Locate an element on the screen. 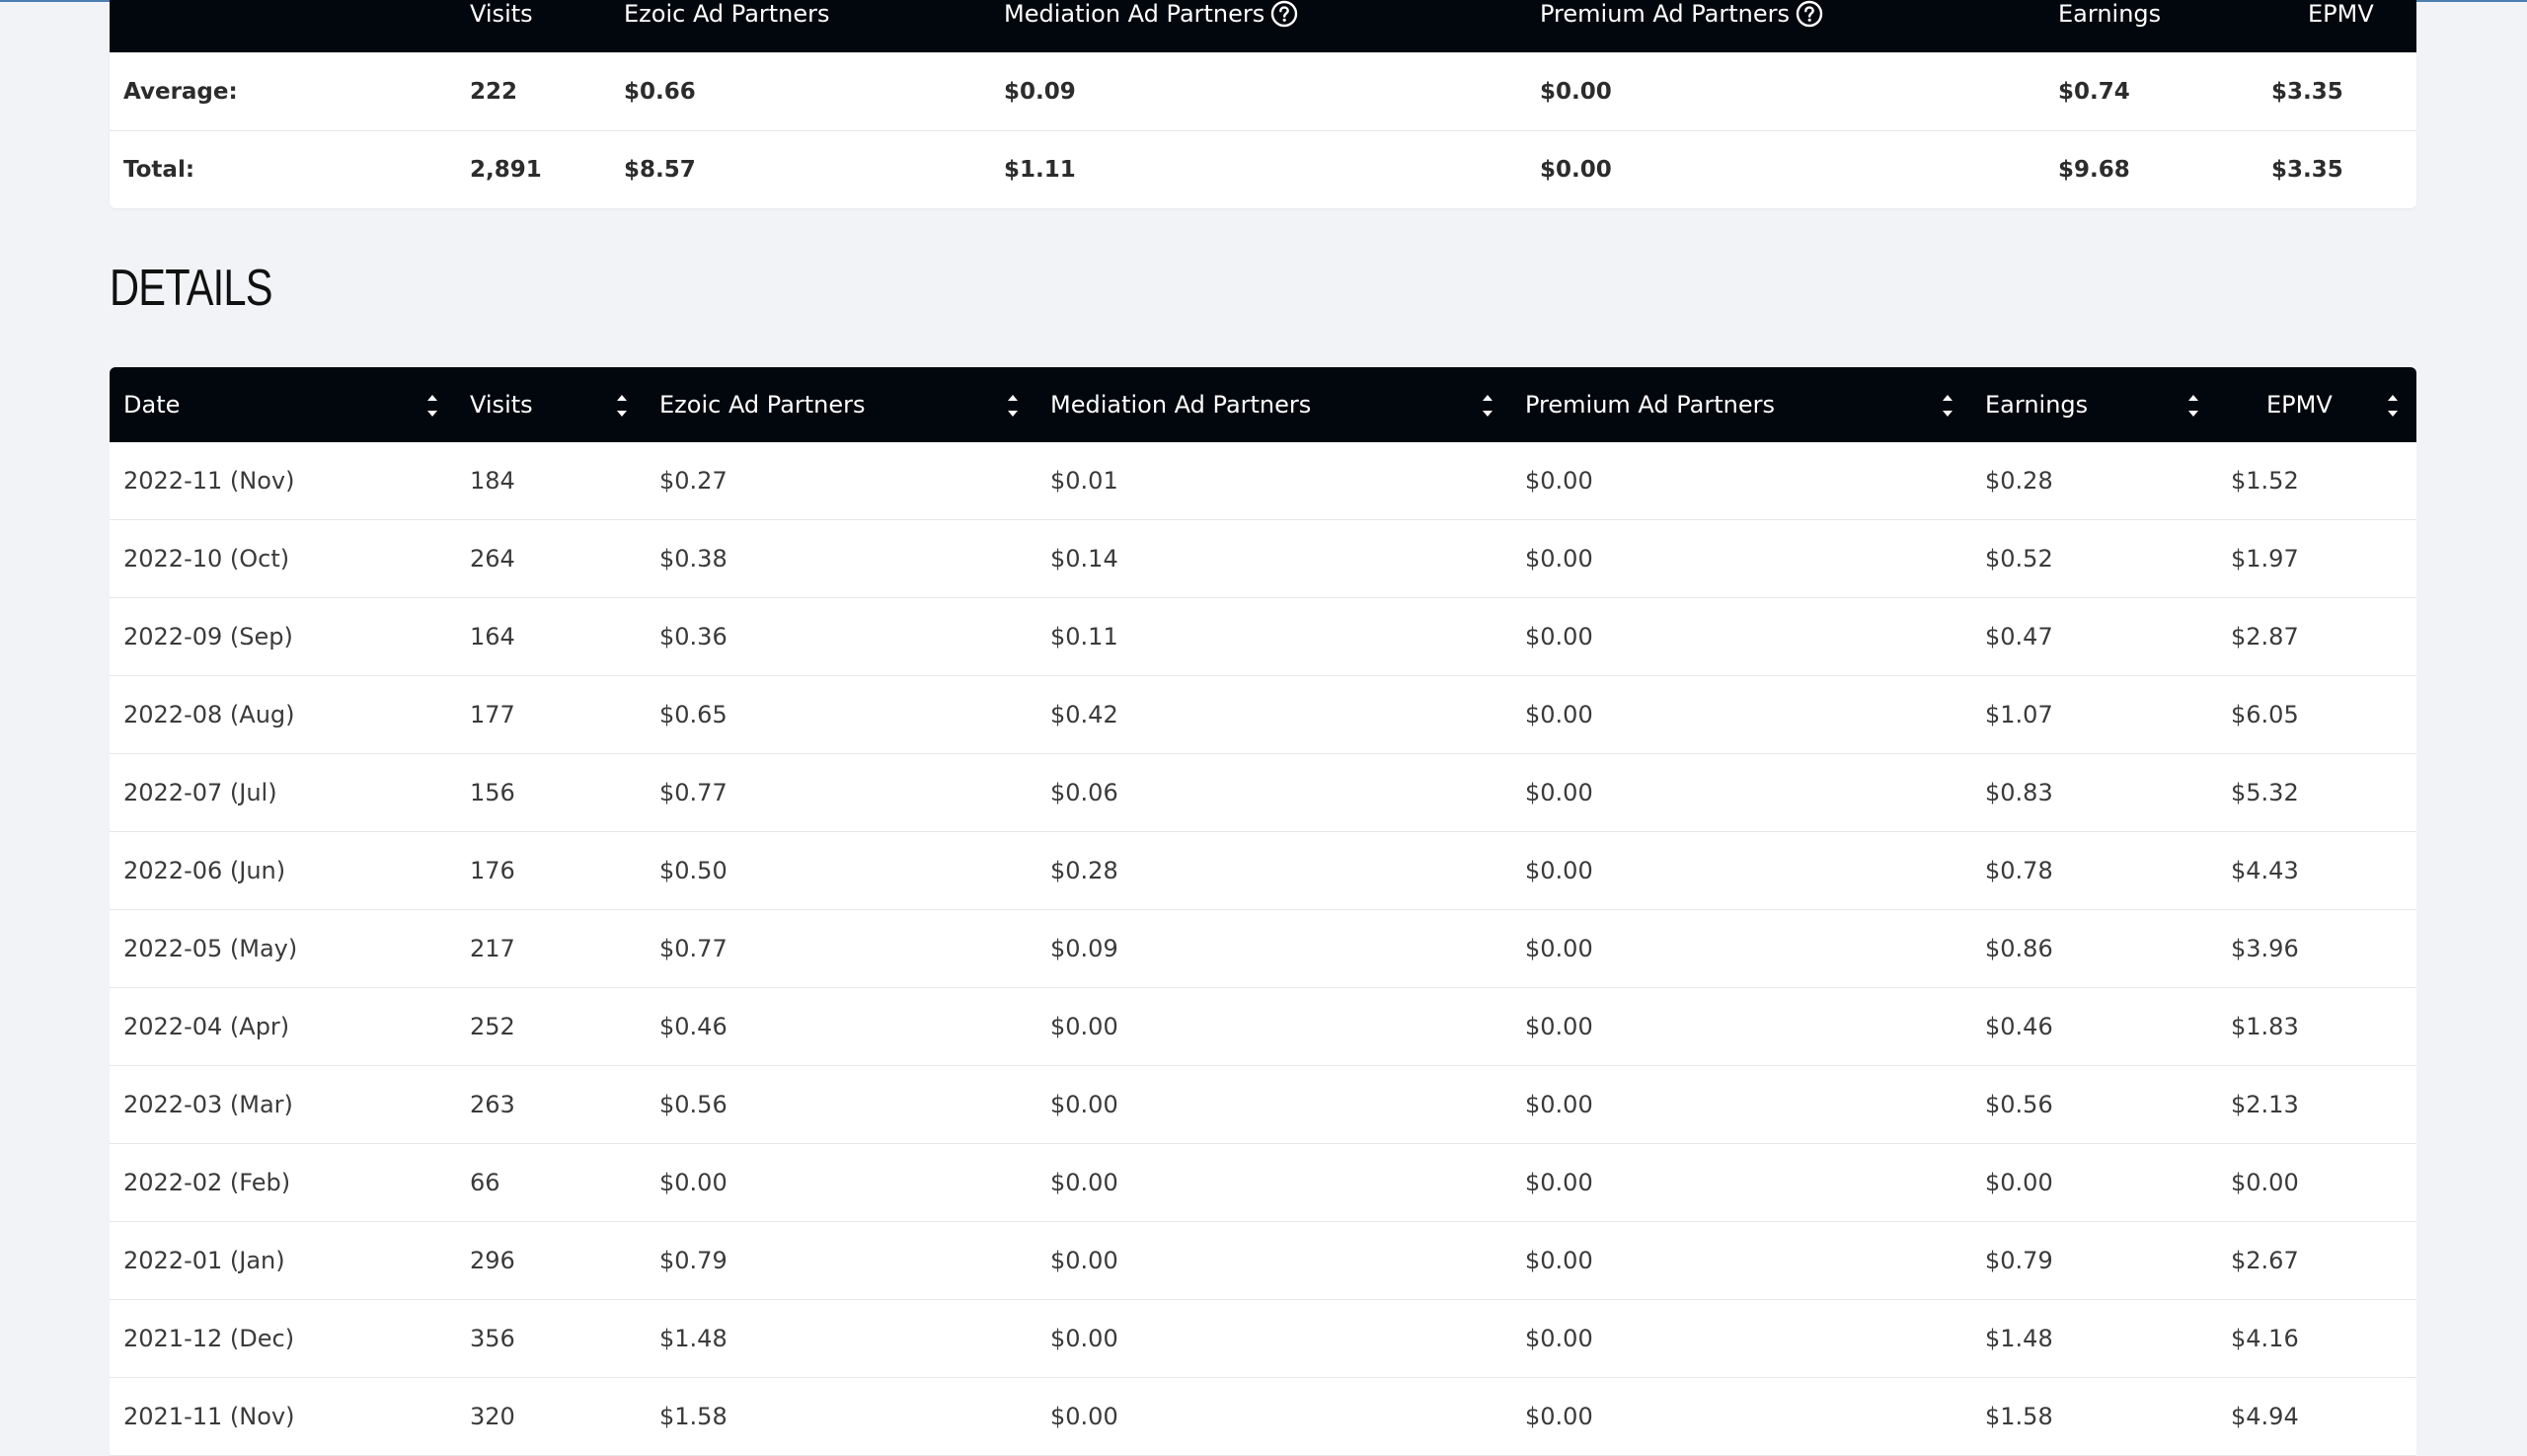  cell-mediation: $0.01 is located at coordinates (1084, 481).